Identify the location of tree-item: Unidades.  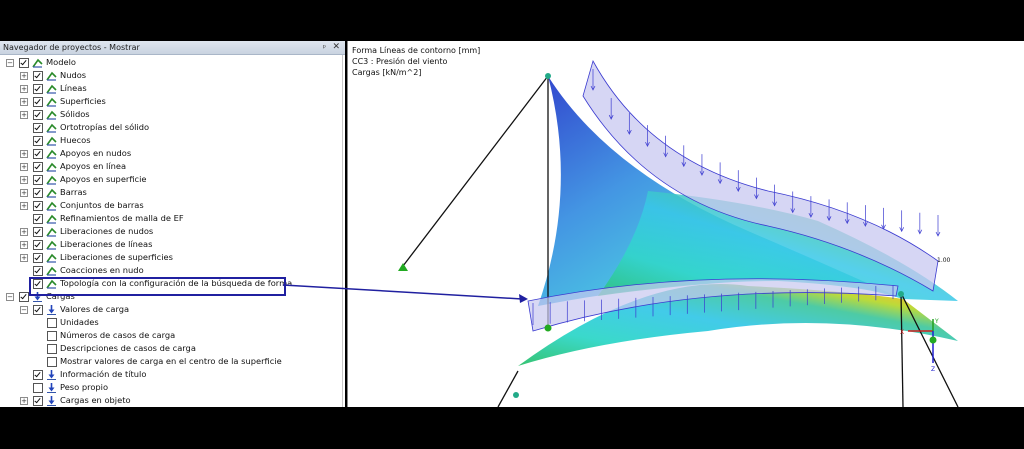
(170, 322).